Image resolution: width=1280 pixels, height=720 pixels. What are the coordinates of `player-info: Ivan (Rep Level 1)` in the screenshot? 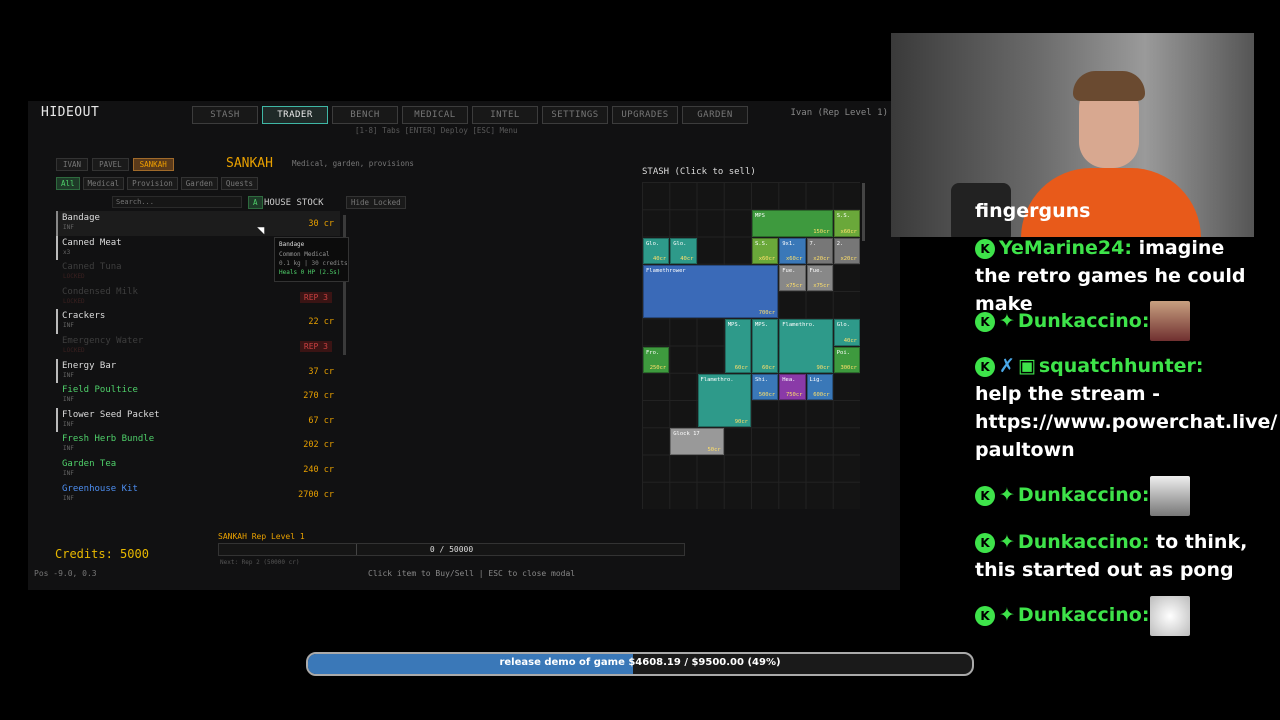 It's located at (839, 113).